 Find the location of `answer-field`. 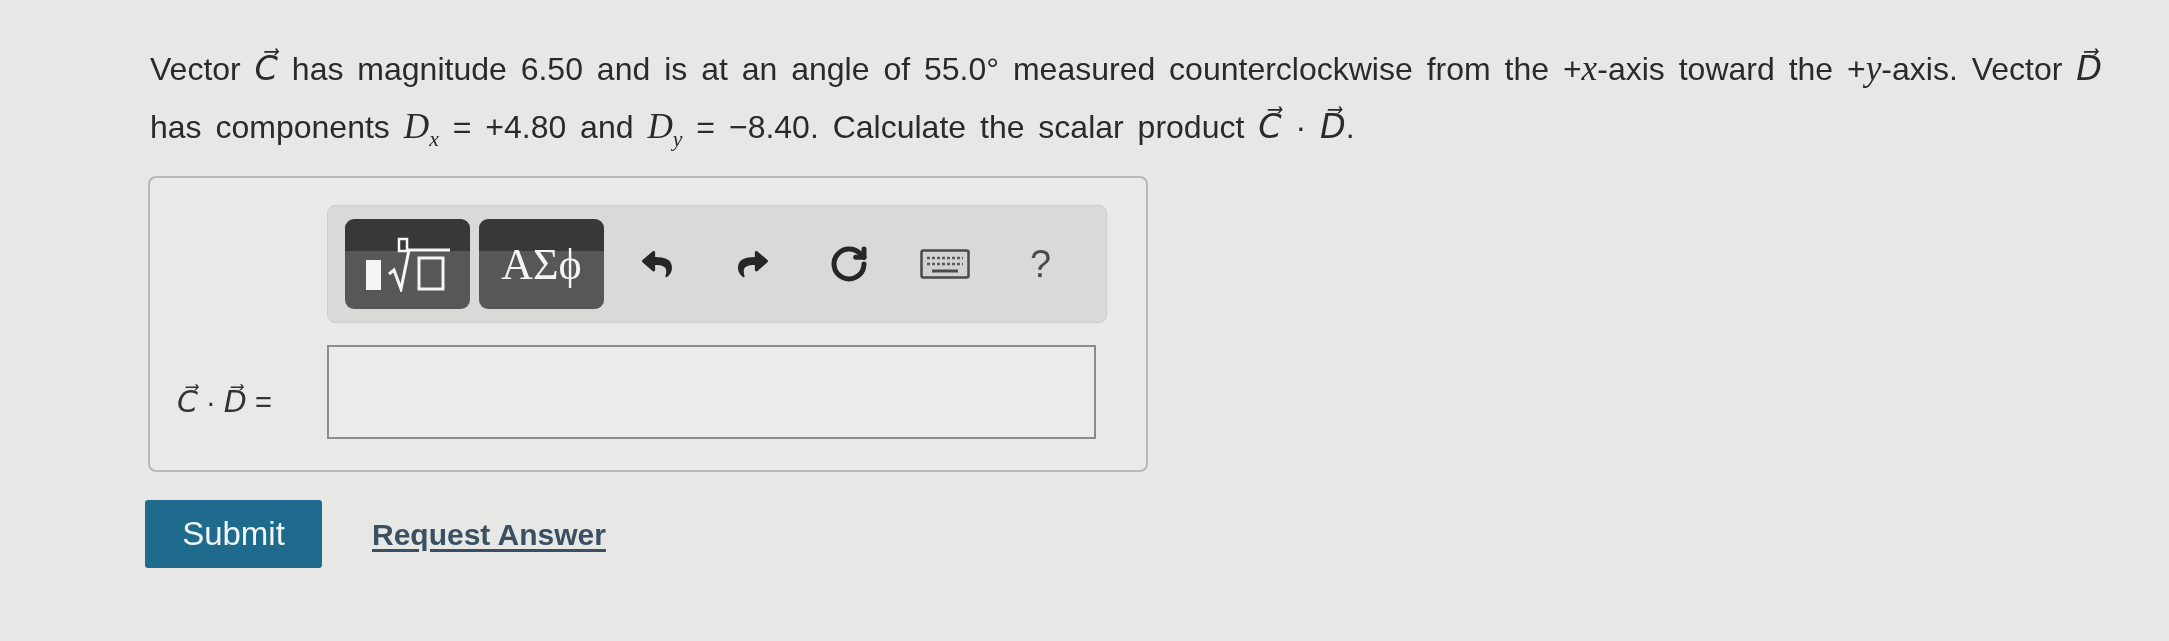

answer-field is located at coordinates (711, 392).